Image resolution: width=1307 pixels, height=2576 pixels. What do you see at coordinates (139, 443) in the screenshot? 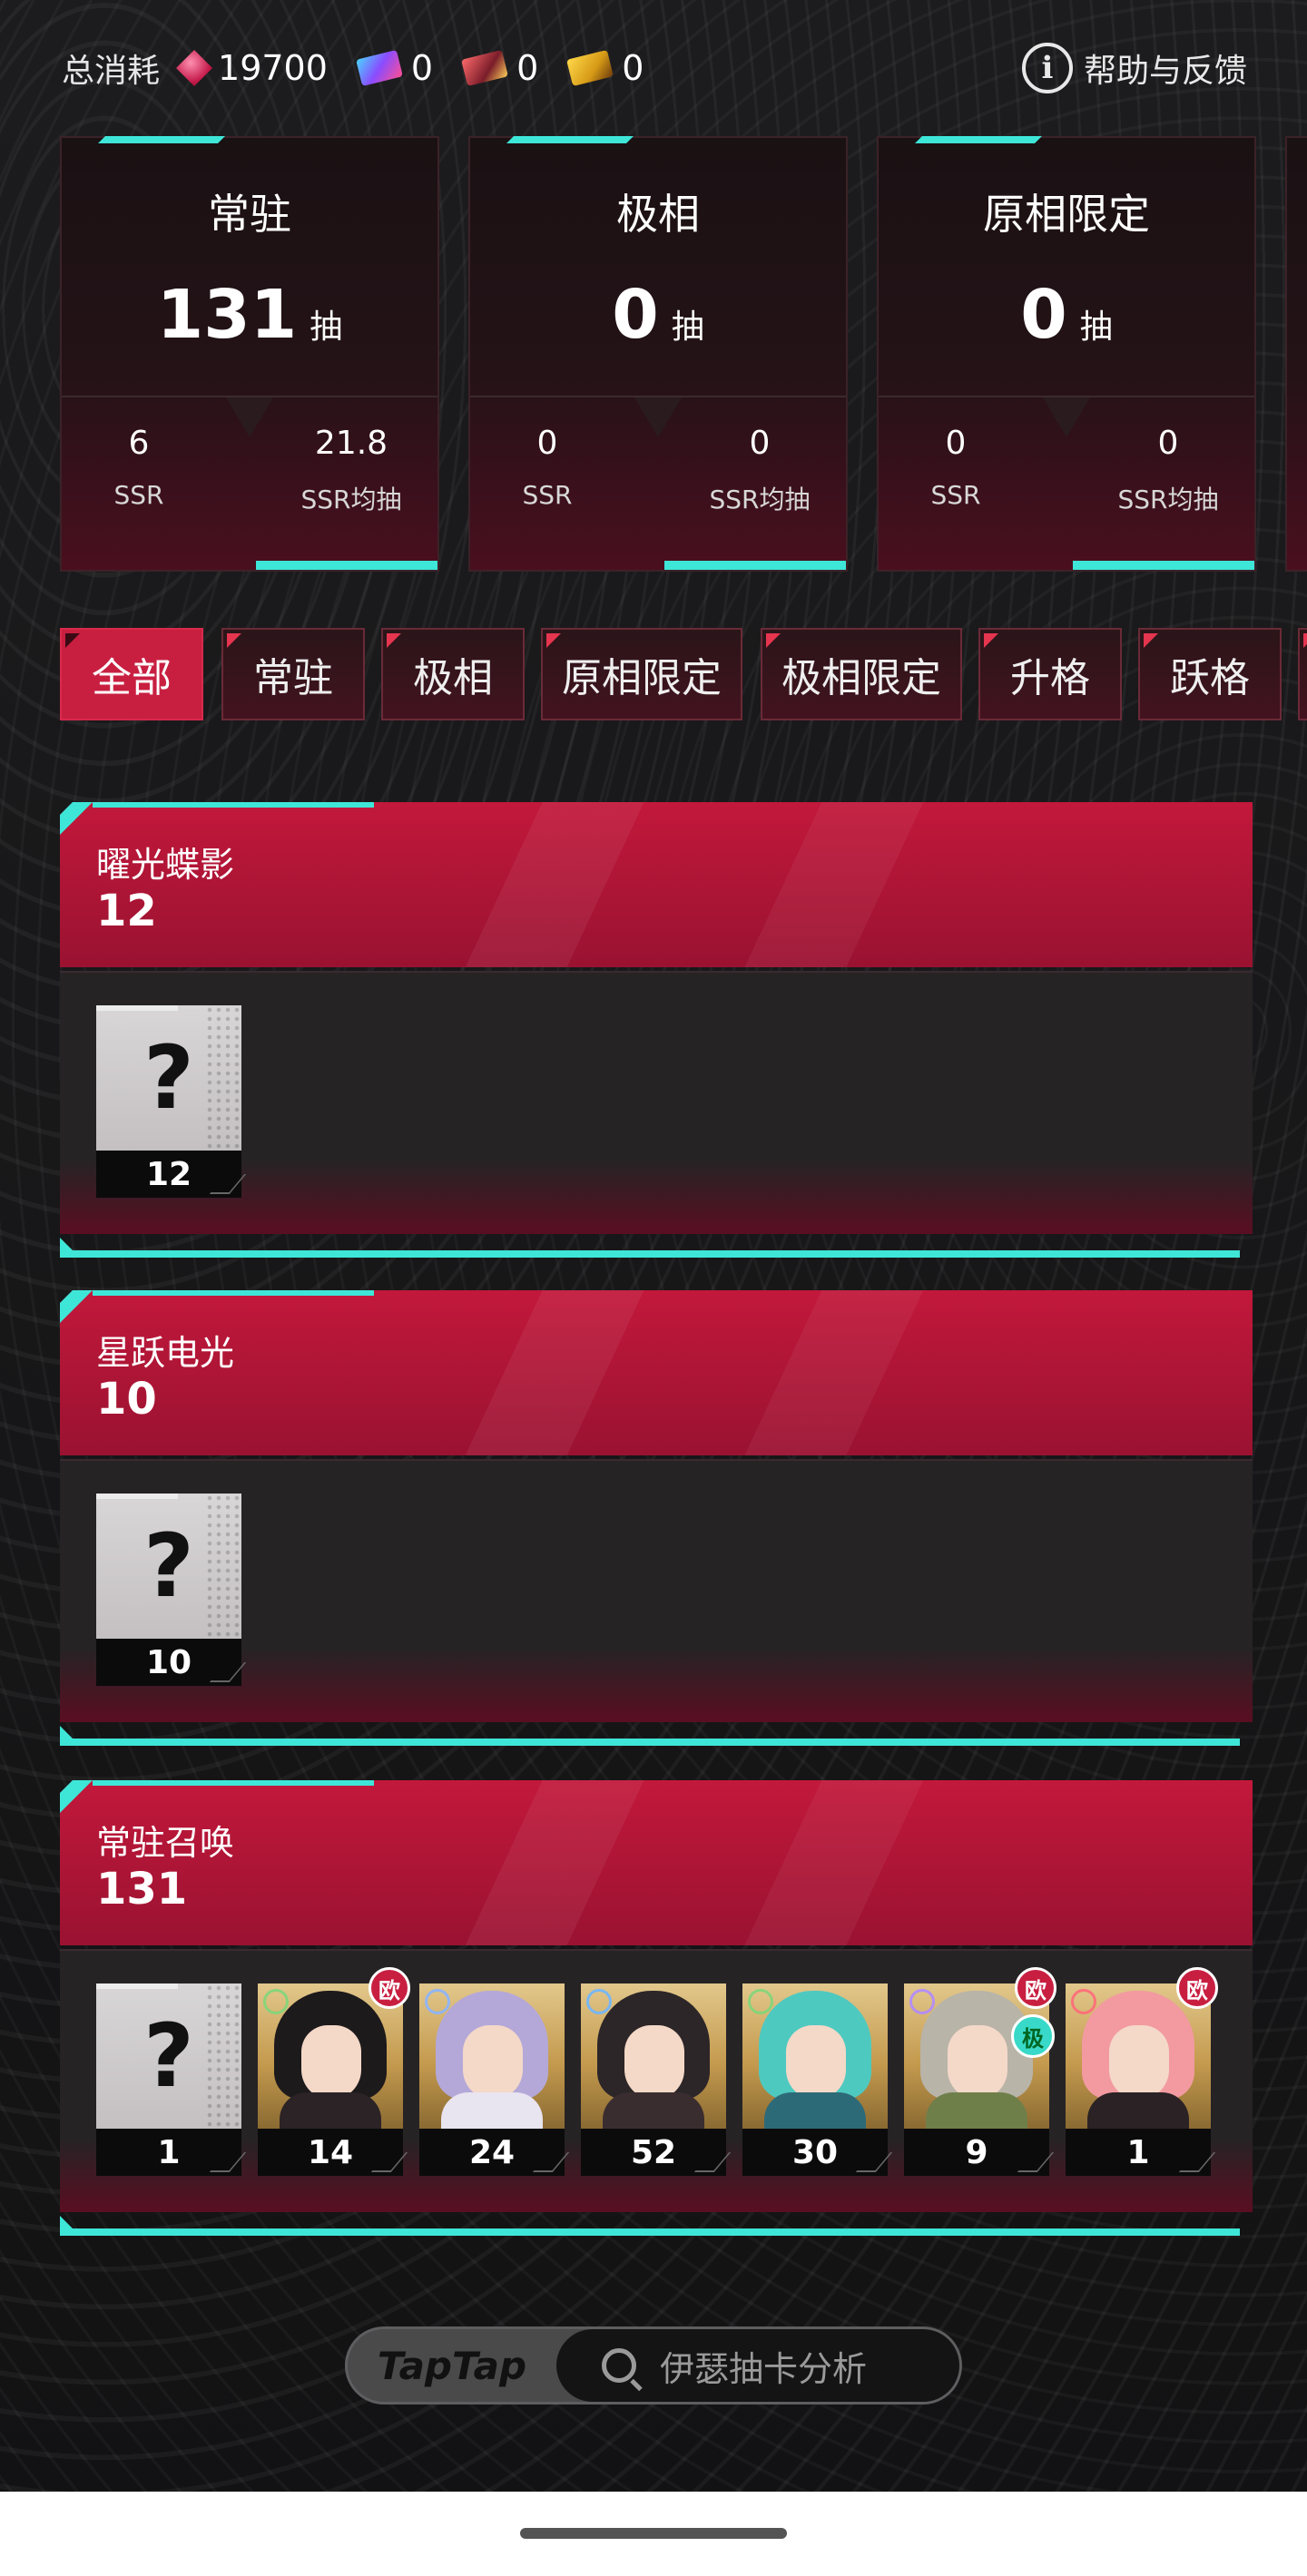
I see `ssr-count: 6` at bounding box center [139, 443].